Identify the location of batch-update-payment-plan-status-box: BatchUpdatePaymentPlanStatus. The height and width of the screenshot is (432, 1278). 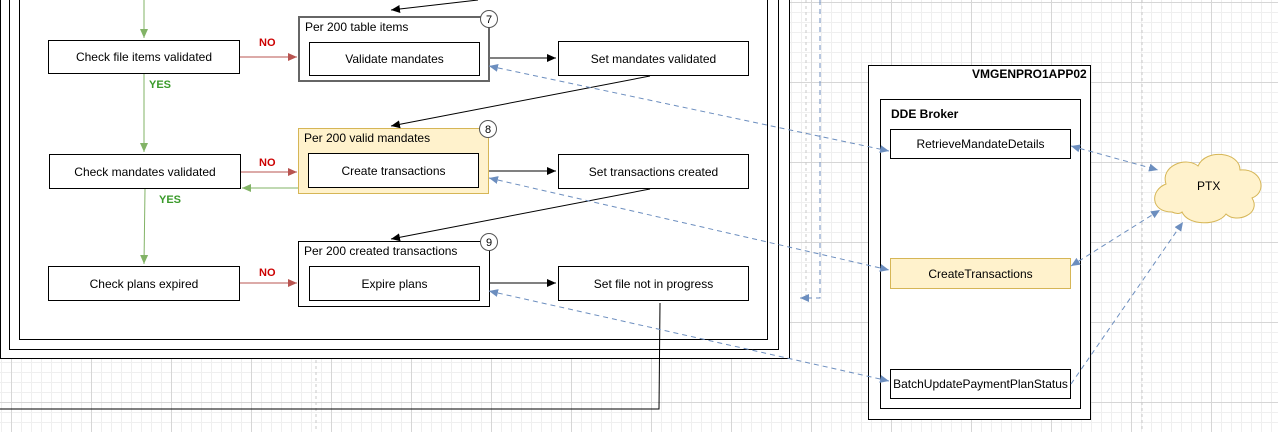
(980, 384).